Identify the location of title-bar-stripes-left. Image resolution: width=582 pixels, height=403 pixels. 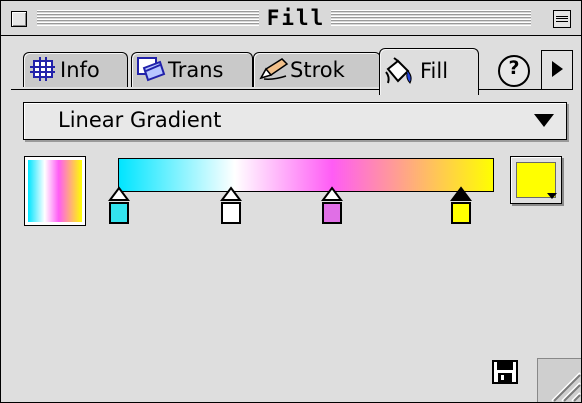
(148, 18).